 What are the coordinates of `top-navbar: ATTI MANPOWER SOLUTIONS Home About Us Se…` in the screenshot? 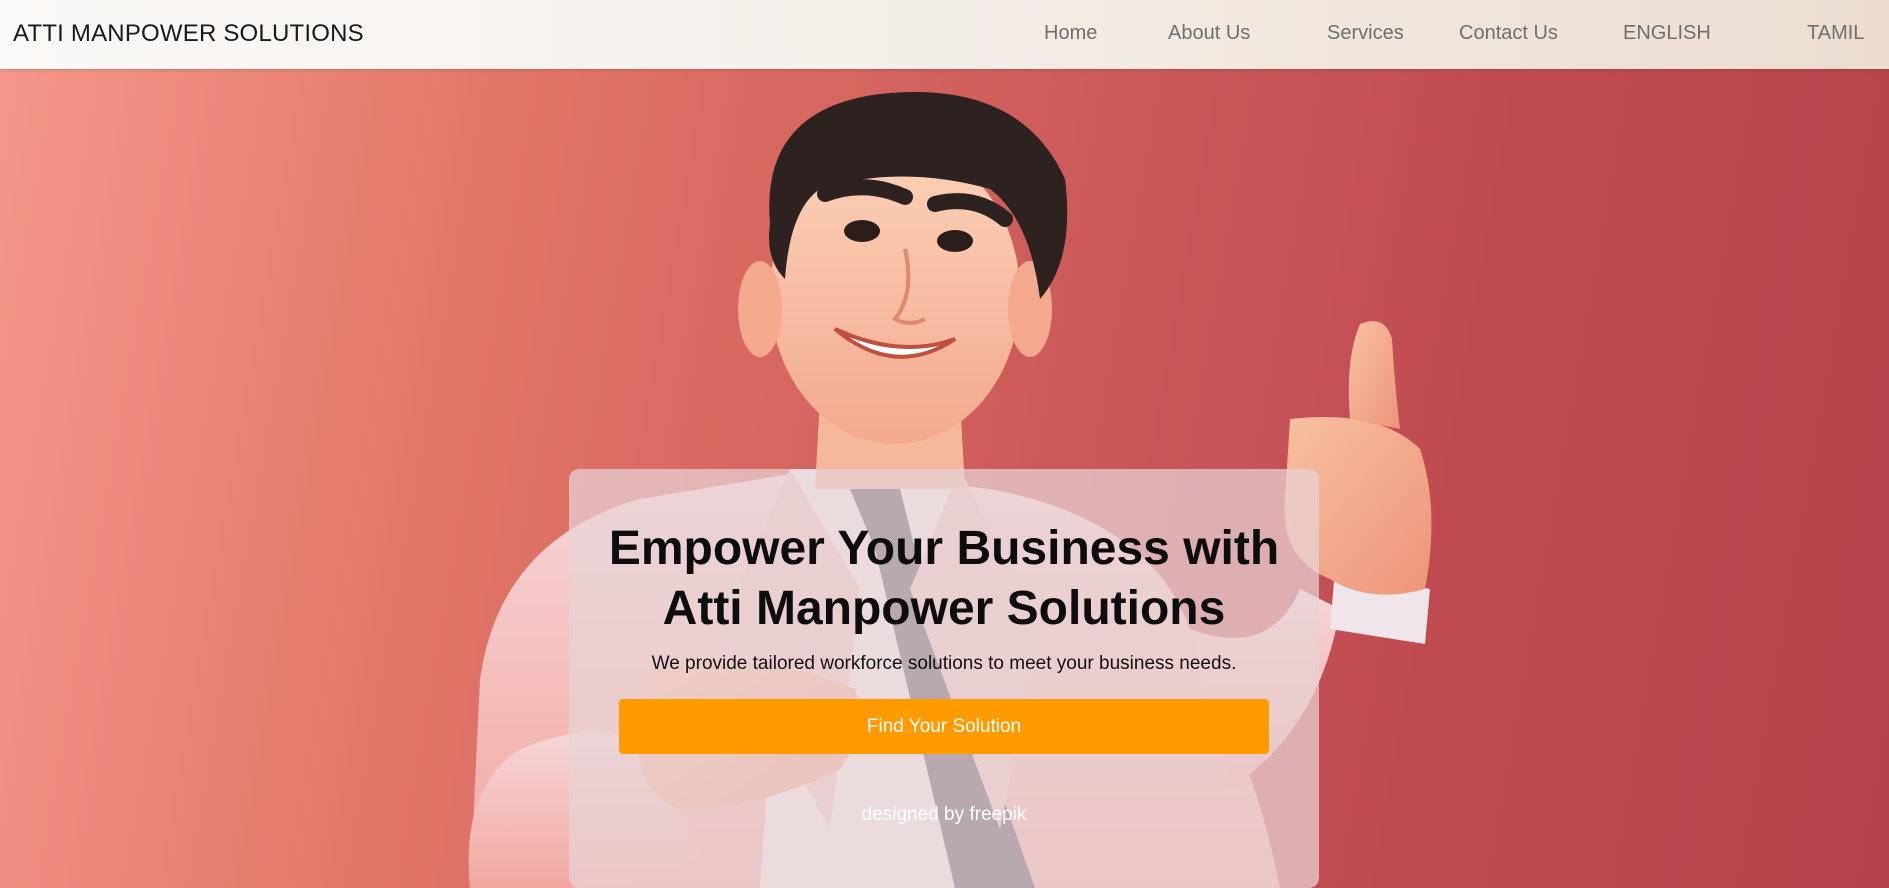 It's located at (944, 34).